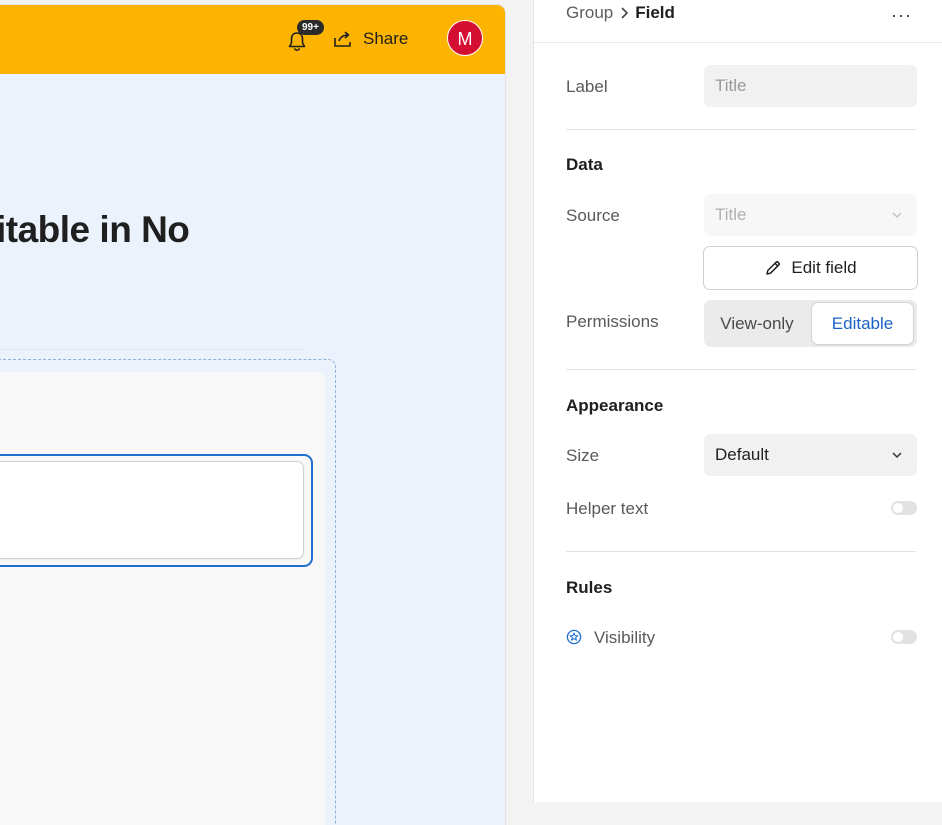 This screenshot has width=942, height=825. What do you see at coordinates (742, 454) in the screenshot?
I see `size-value: Default` at bounding box center [742, 454].